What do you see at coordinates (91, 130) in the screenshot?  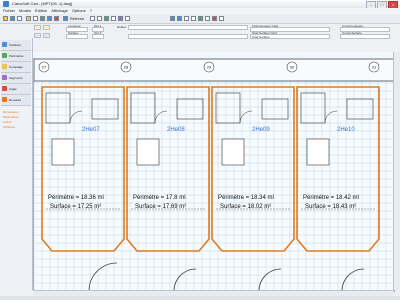 I see `room-id-label: 2He07` at bounding box center [91, 130].